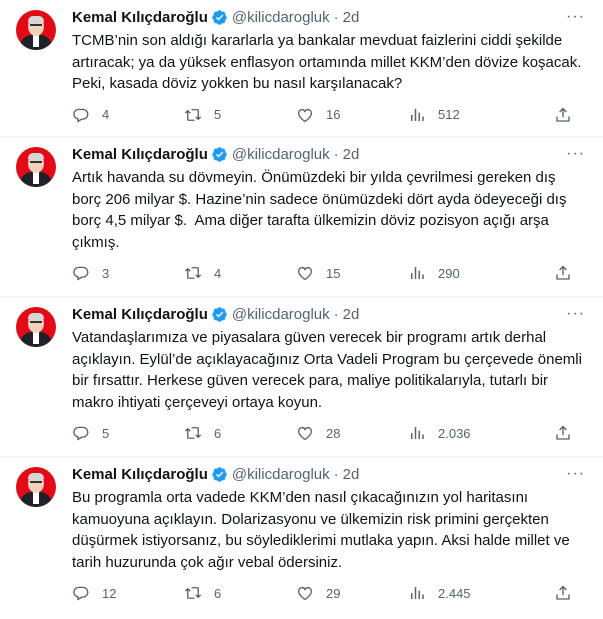  Describe the element at coordinates (106, 114) in the screenshot. I see `reply-count: 4` at that location.